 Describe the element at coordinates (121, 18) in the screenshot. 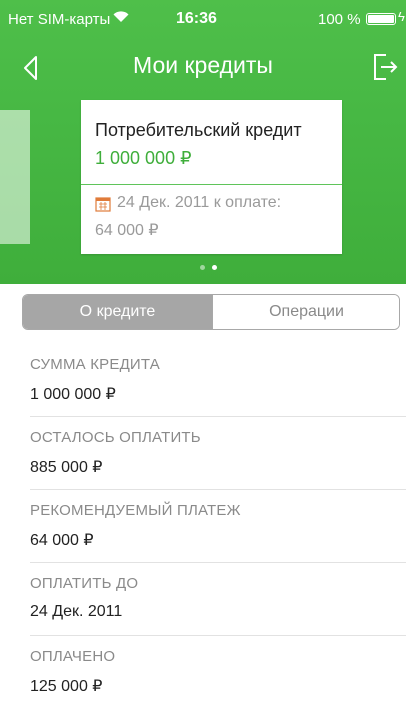

I see `wifi-icon` at that location.